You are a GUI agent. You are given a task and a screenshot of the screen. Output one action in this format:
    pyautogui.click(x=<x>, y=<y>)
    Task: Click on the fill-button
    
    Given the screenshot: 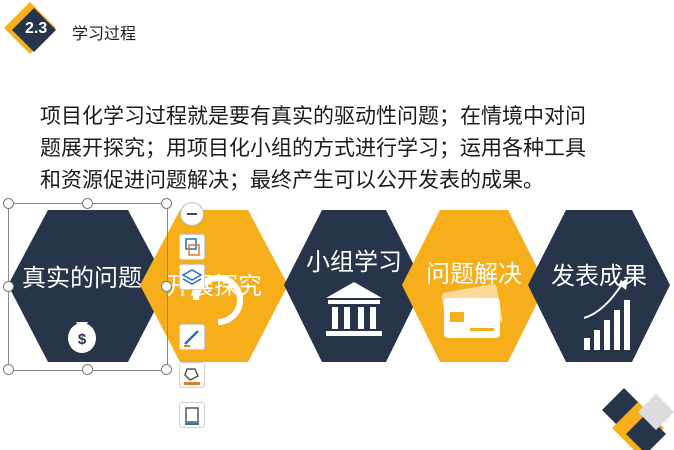 What is the action you would take?
    pyautogui.click(x=192, y=375)
    